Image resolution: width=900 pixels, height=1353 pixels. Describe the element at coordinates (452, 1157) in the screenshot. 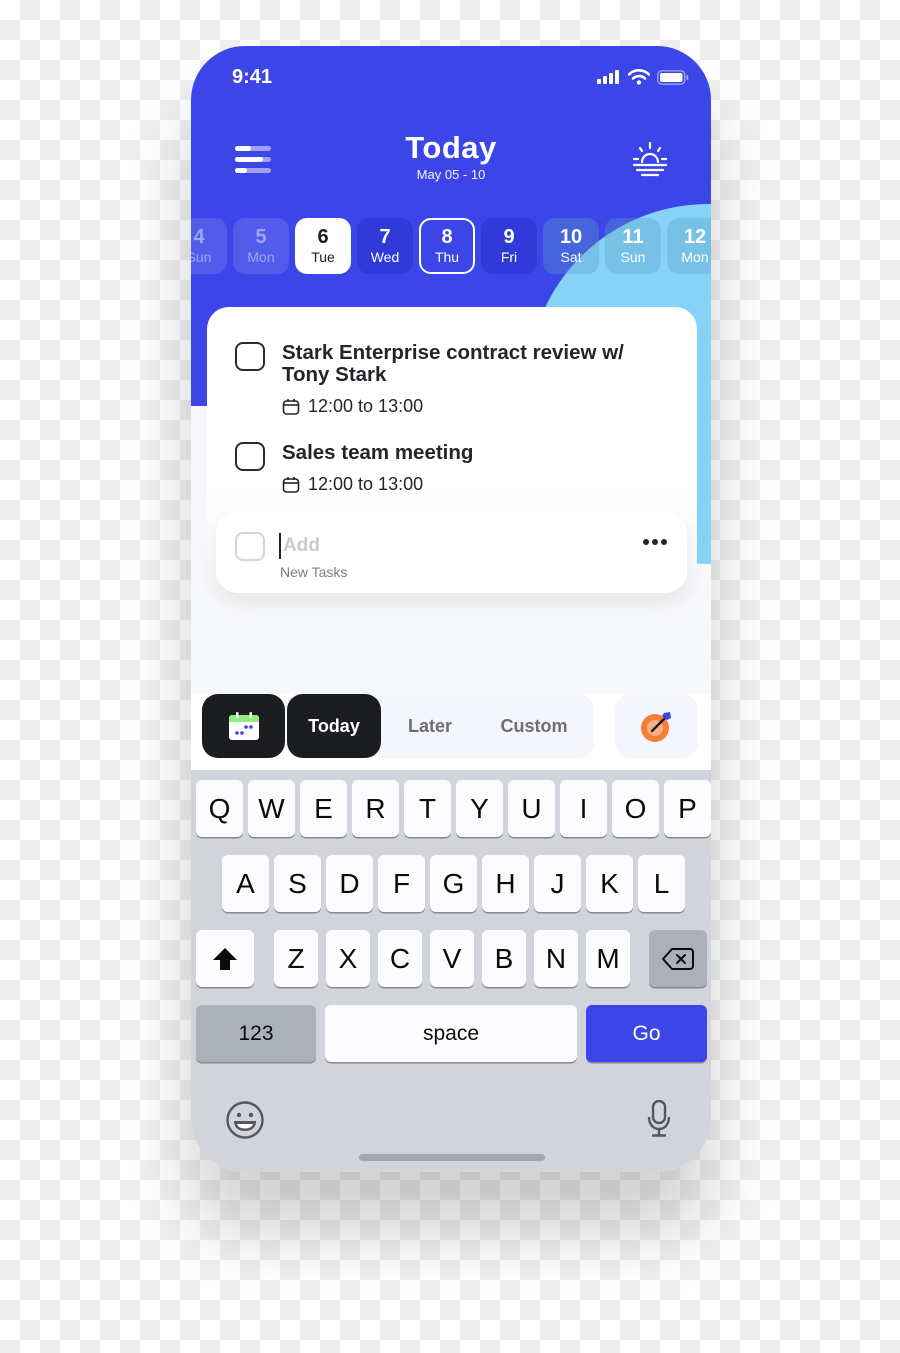

I see `home-indicator` at that location.